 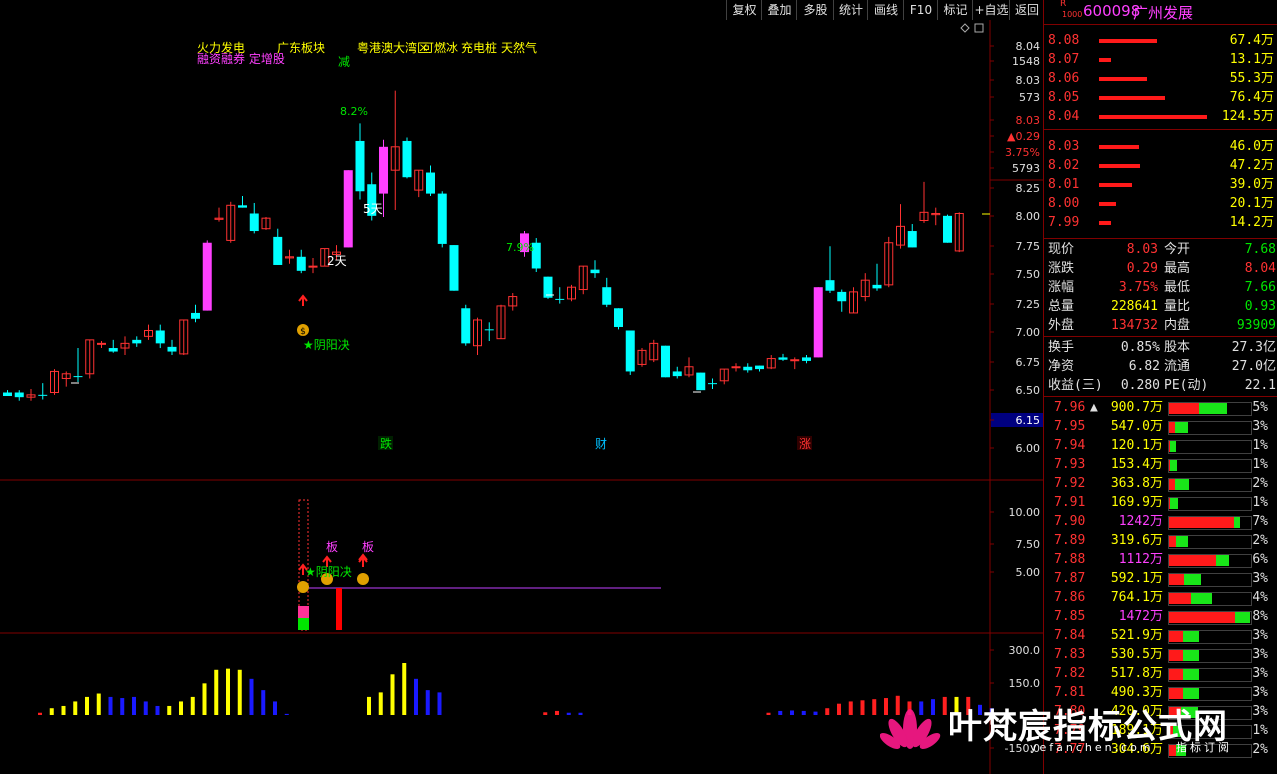 I want to click on toolbar-button-4: 画线, so click(x=885, y=10).